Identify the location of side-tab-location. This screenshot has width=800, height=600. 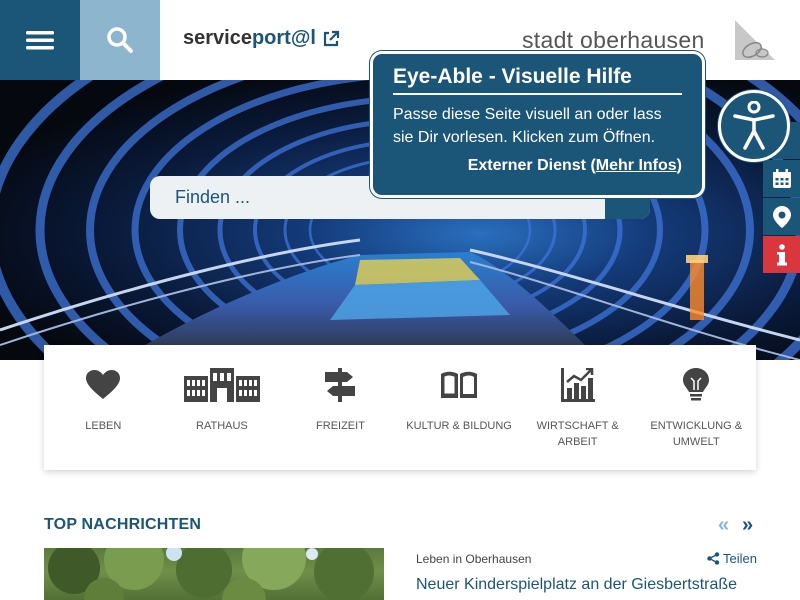
(781, 216).